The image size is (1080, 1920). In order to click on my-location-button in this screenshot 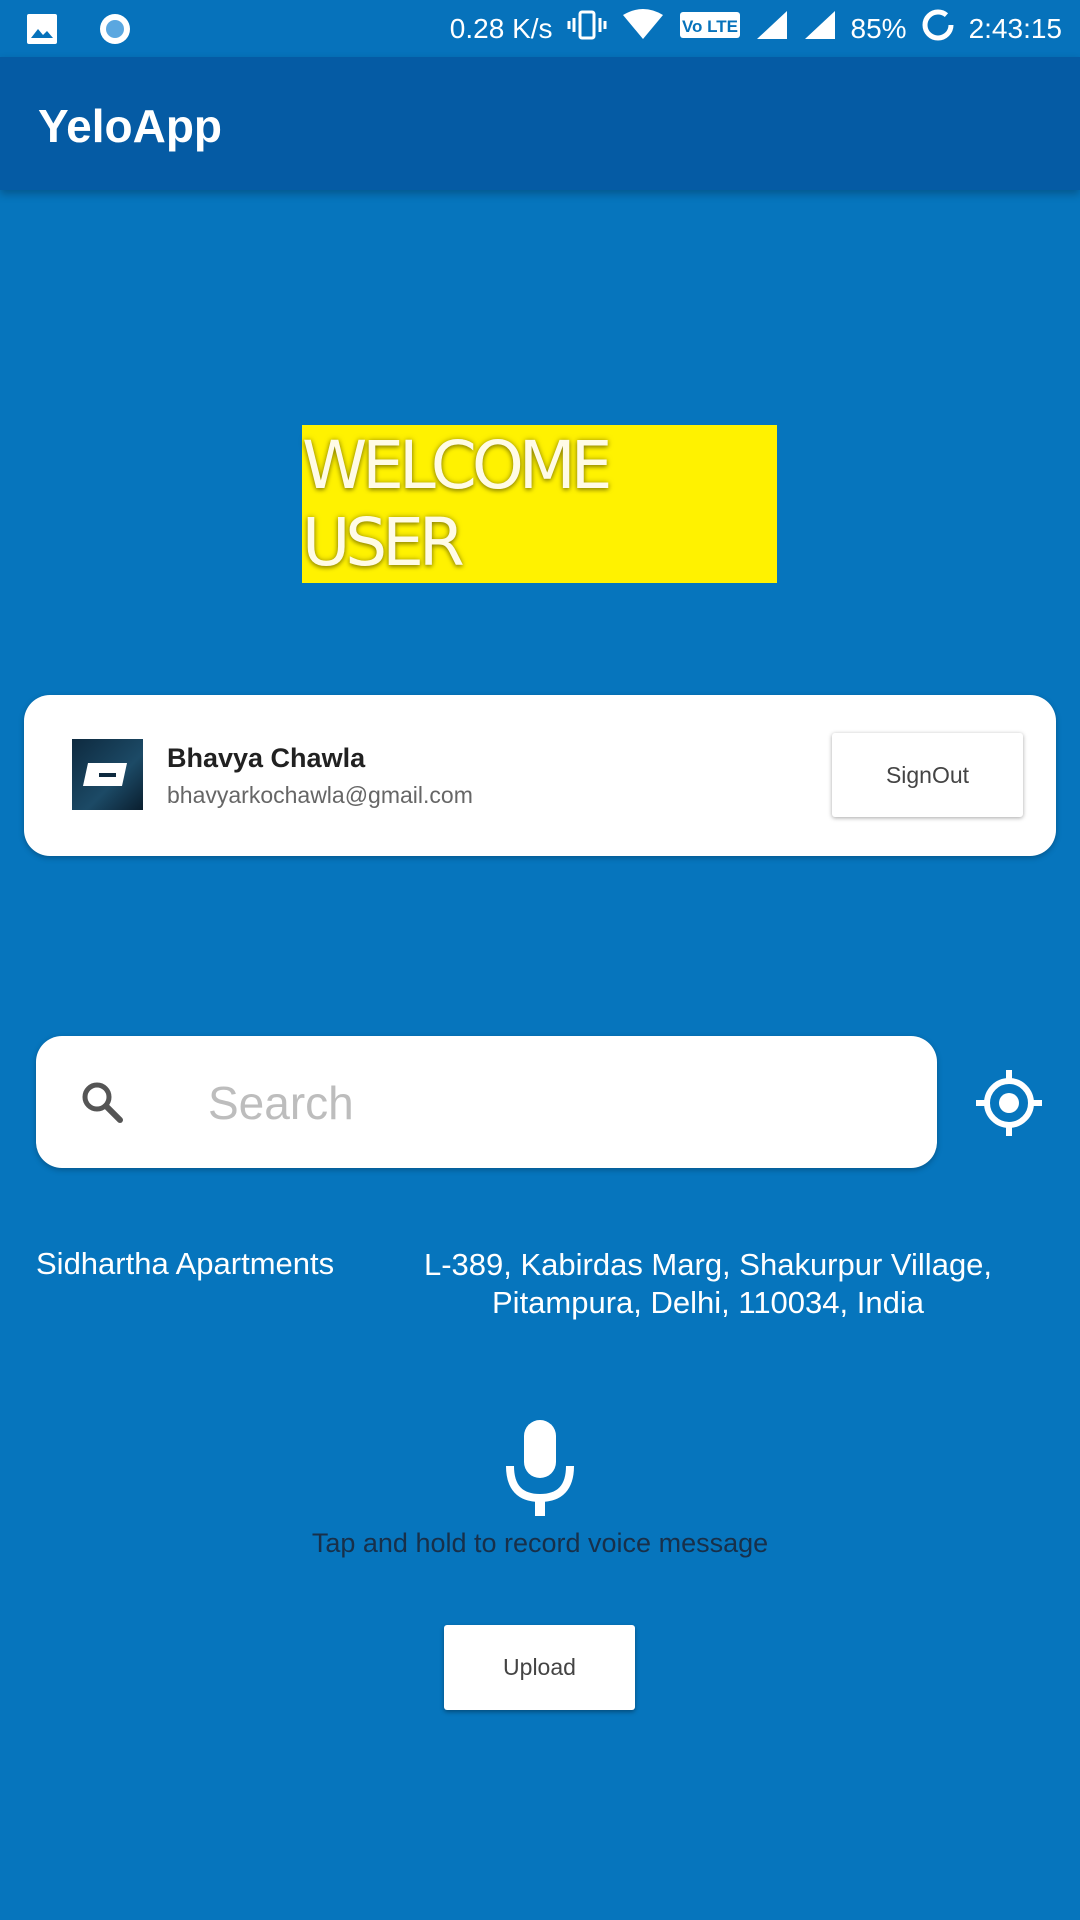, I will do `click(1009, 1103)`.